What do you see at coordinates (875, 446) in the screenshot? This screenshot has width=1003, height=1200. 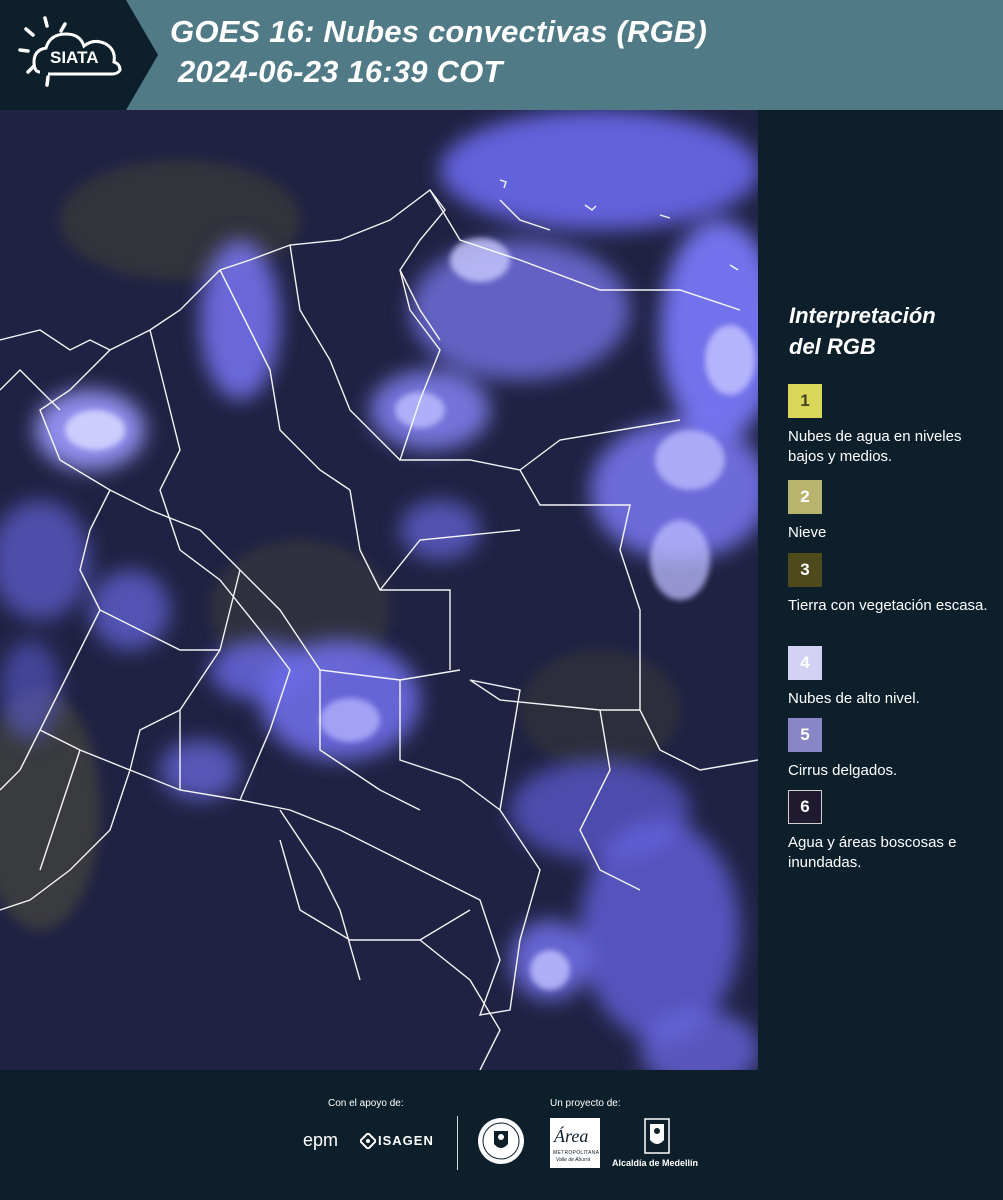 I see `legend-label-1: Nubes de agua en niveles bajos y medios.` at bounding box center [875, 446].